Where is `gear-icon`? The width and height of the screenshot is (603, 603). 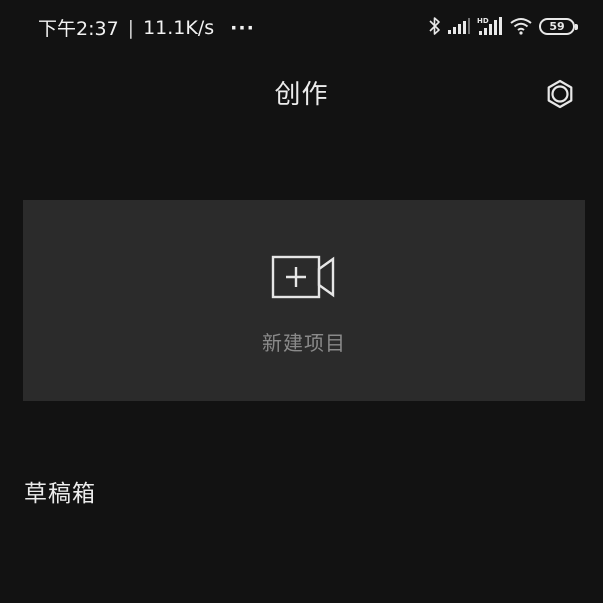 gear-icon is located at coordinates (560, 94).